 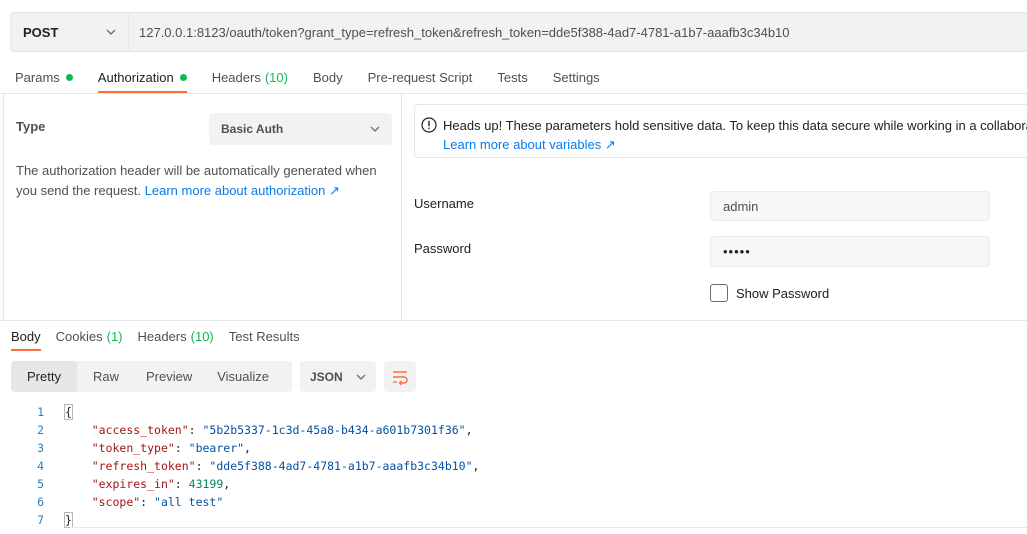 What do you see at coordinates (429, 125) in the screenshot?
I see `info-icon` at bounding box center [429, 125].